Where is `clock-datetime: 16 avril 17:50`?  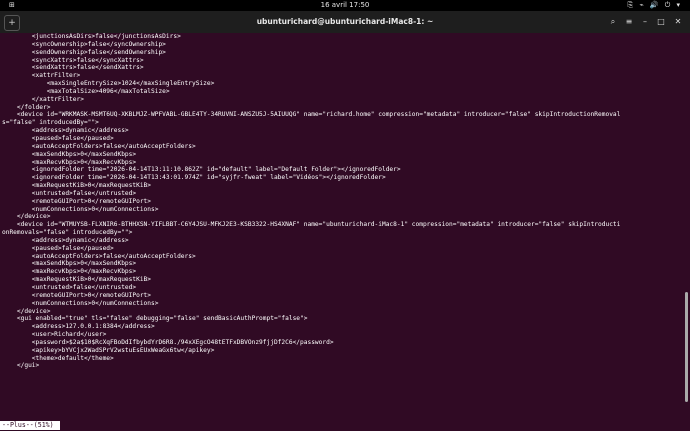
clock-datetime: 16 avril 17:50 is located at coordinates (345, 5).